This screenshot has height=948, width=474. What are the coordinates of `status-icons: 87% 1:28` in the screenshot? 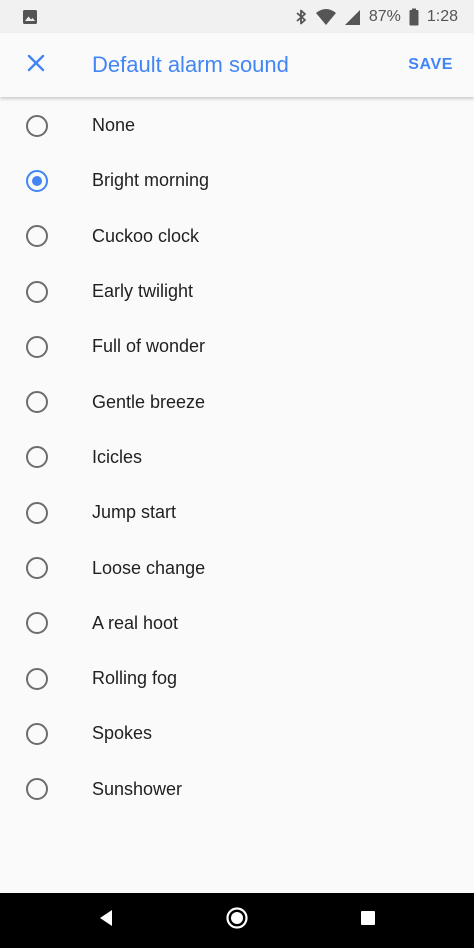 It's located at (376, 16).